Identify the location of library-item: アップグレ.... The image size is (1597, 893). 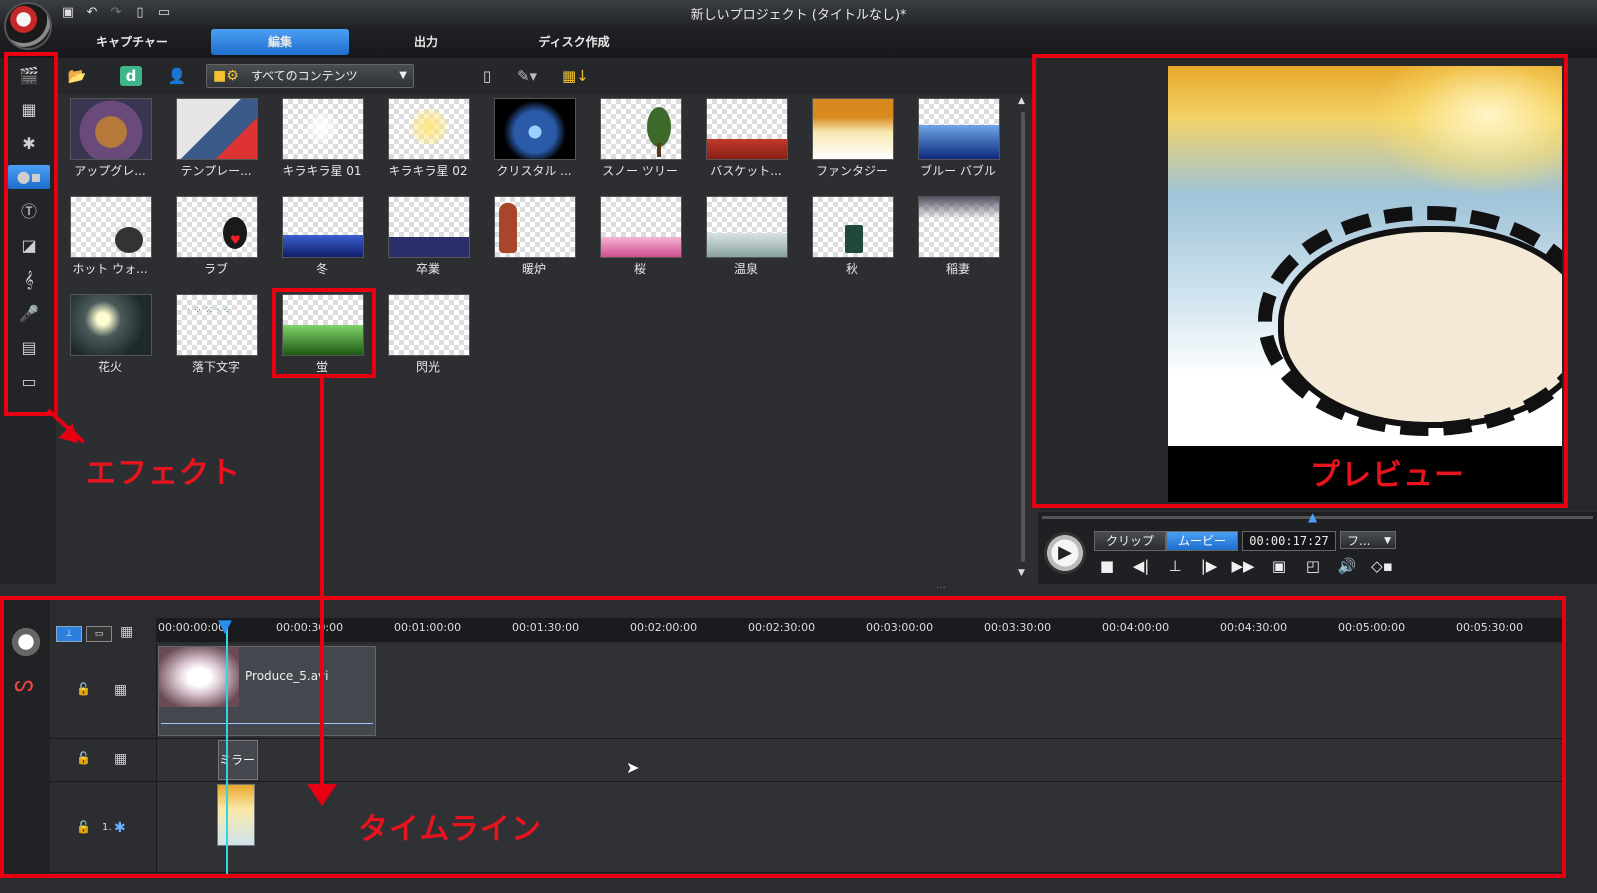
(110, 144).